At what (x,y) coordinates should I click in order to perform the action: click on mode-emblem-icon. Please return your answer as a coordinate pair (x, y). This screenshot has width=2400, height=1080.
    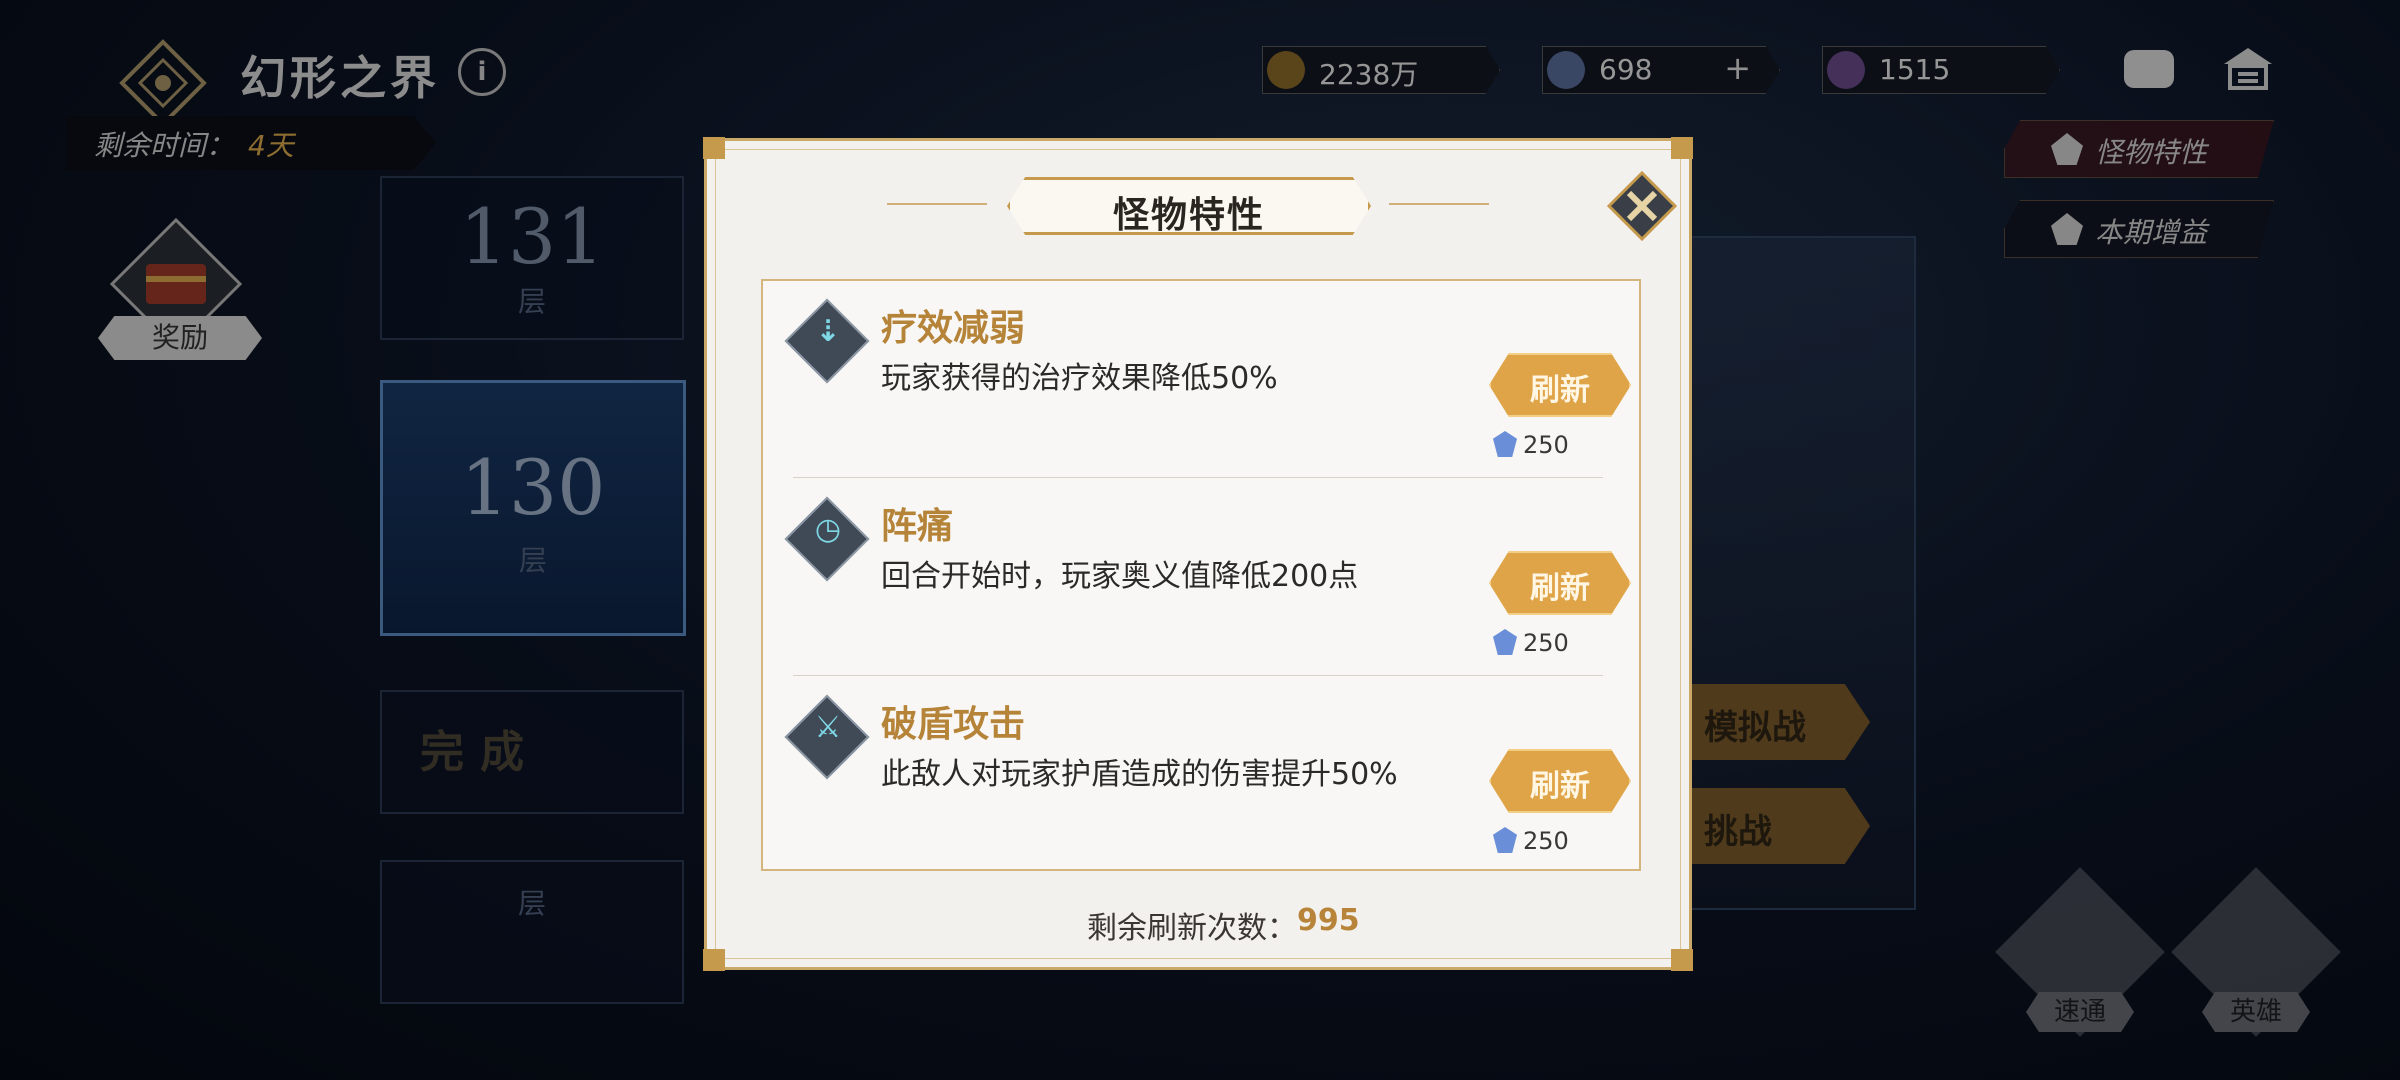
    Looking at the image, I should click on (163, 83).